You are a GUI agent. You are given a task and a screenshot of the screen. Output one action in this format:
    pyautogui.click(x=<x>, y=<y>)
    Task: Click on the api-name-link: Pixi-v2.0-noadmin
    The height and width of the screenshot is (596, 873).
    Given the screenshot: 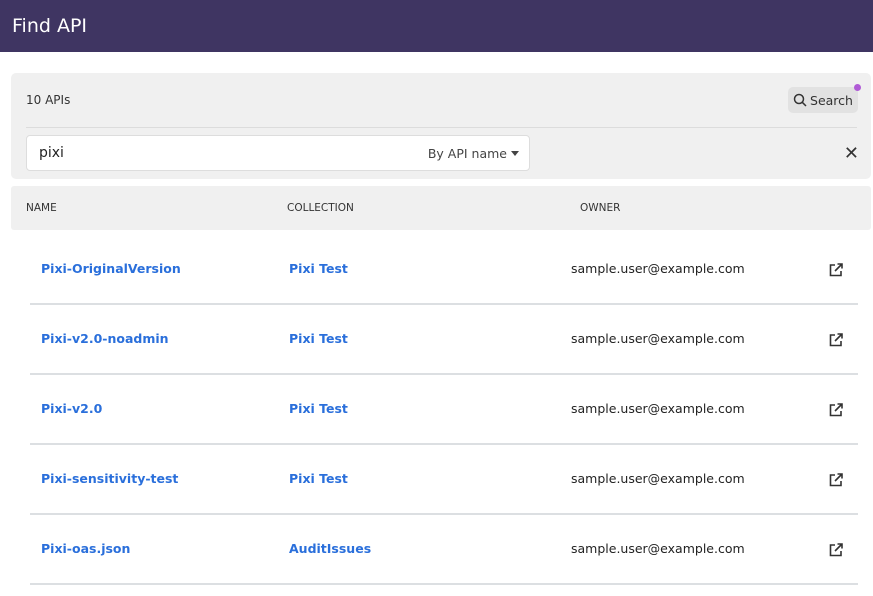 What is the action you would take?
    pyautogui.click(x=105, y=338)
    